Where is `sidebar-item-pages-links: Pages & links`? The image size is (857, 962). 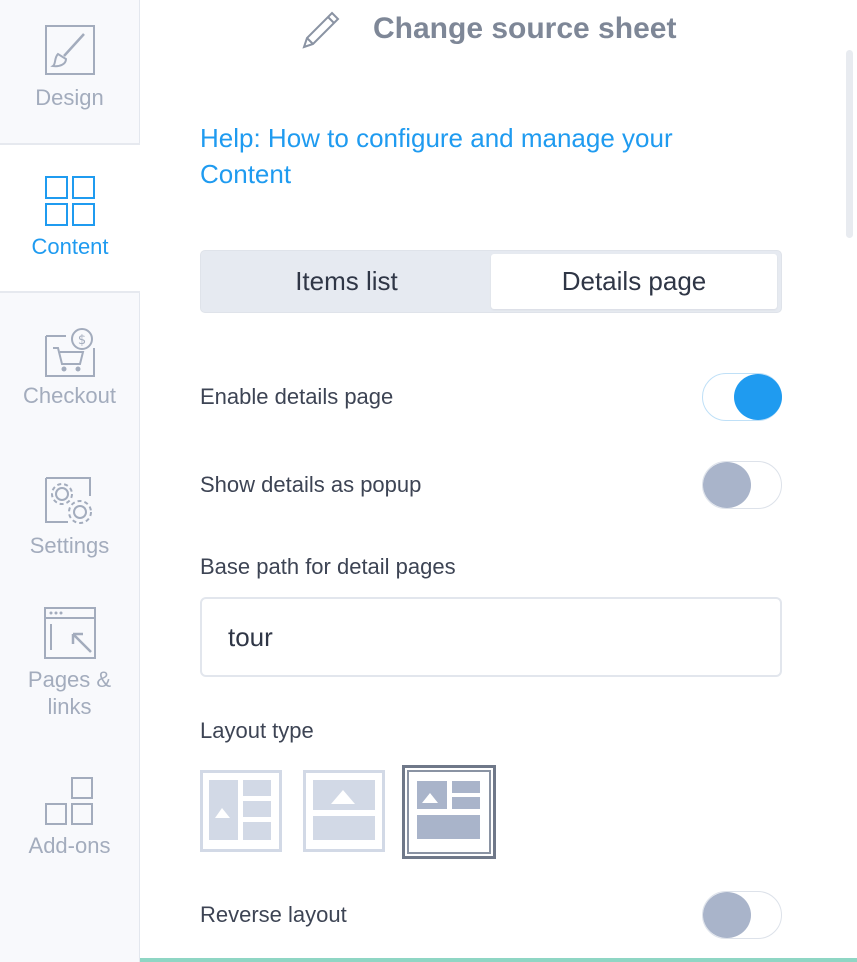
sidebar-item-pages-links: Pages & links is located at coordinates (69, 676).